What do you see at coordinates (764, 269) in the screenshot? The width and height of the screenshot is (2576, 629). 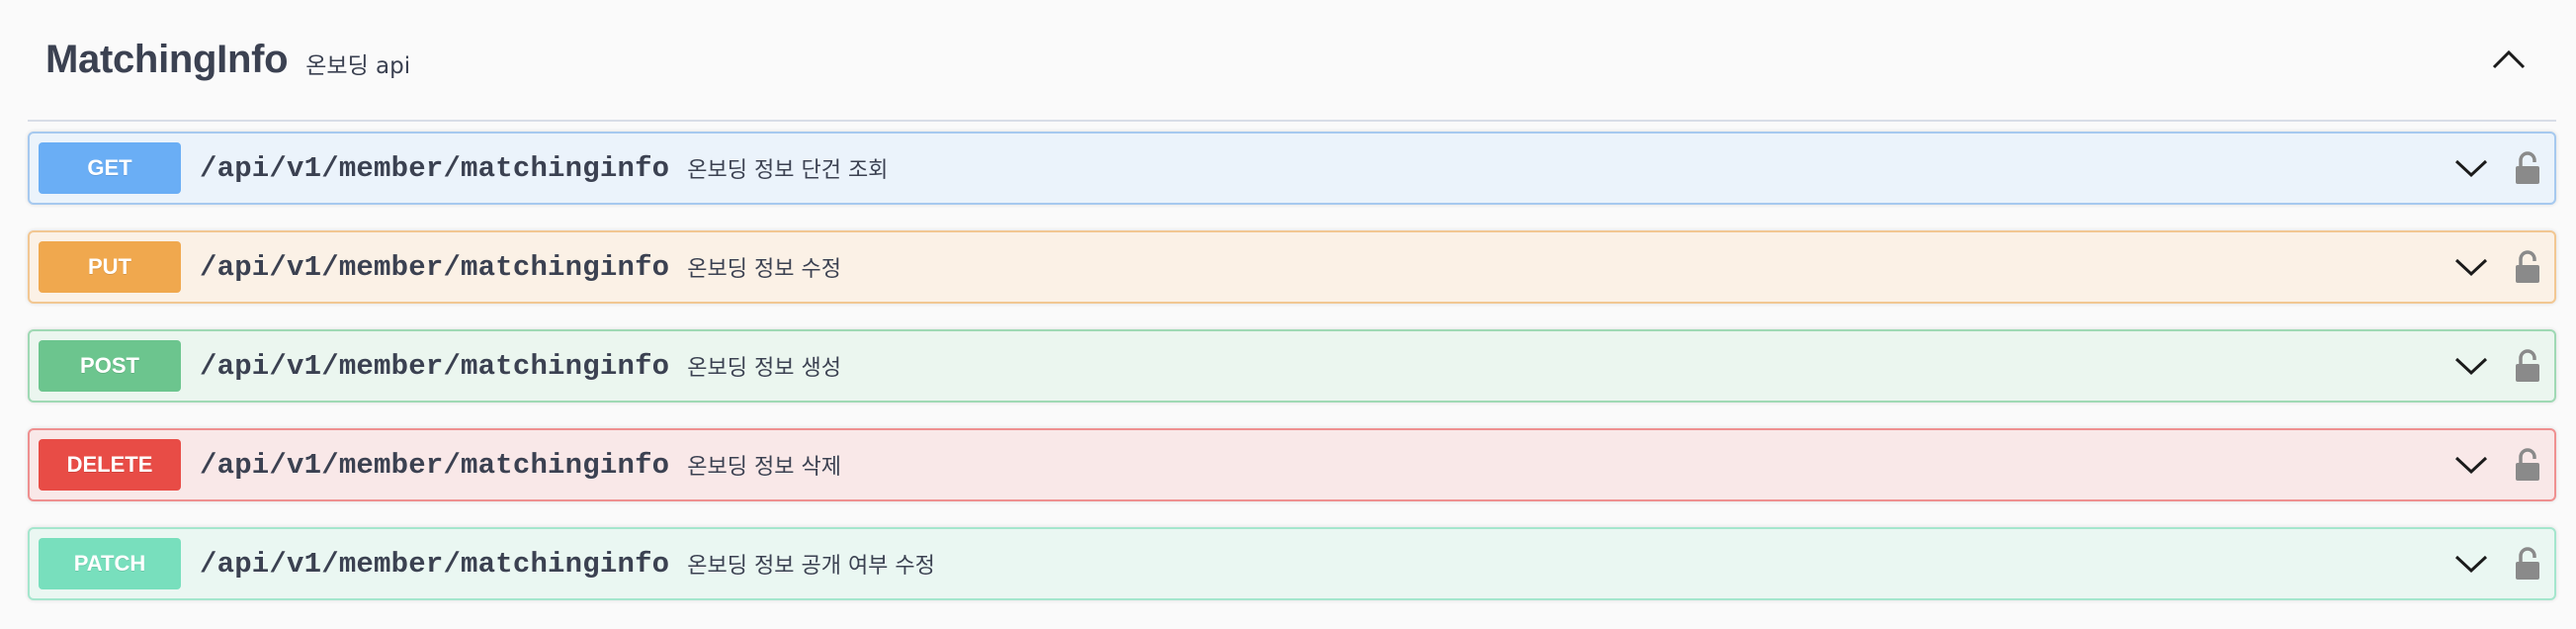 I see `operation-summary: 온보딩 정보 수정` at bounding box center [764, 269].